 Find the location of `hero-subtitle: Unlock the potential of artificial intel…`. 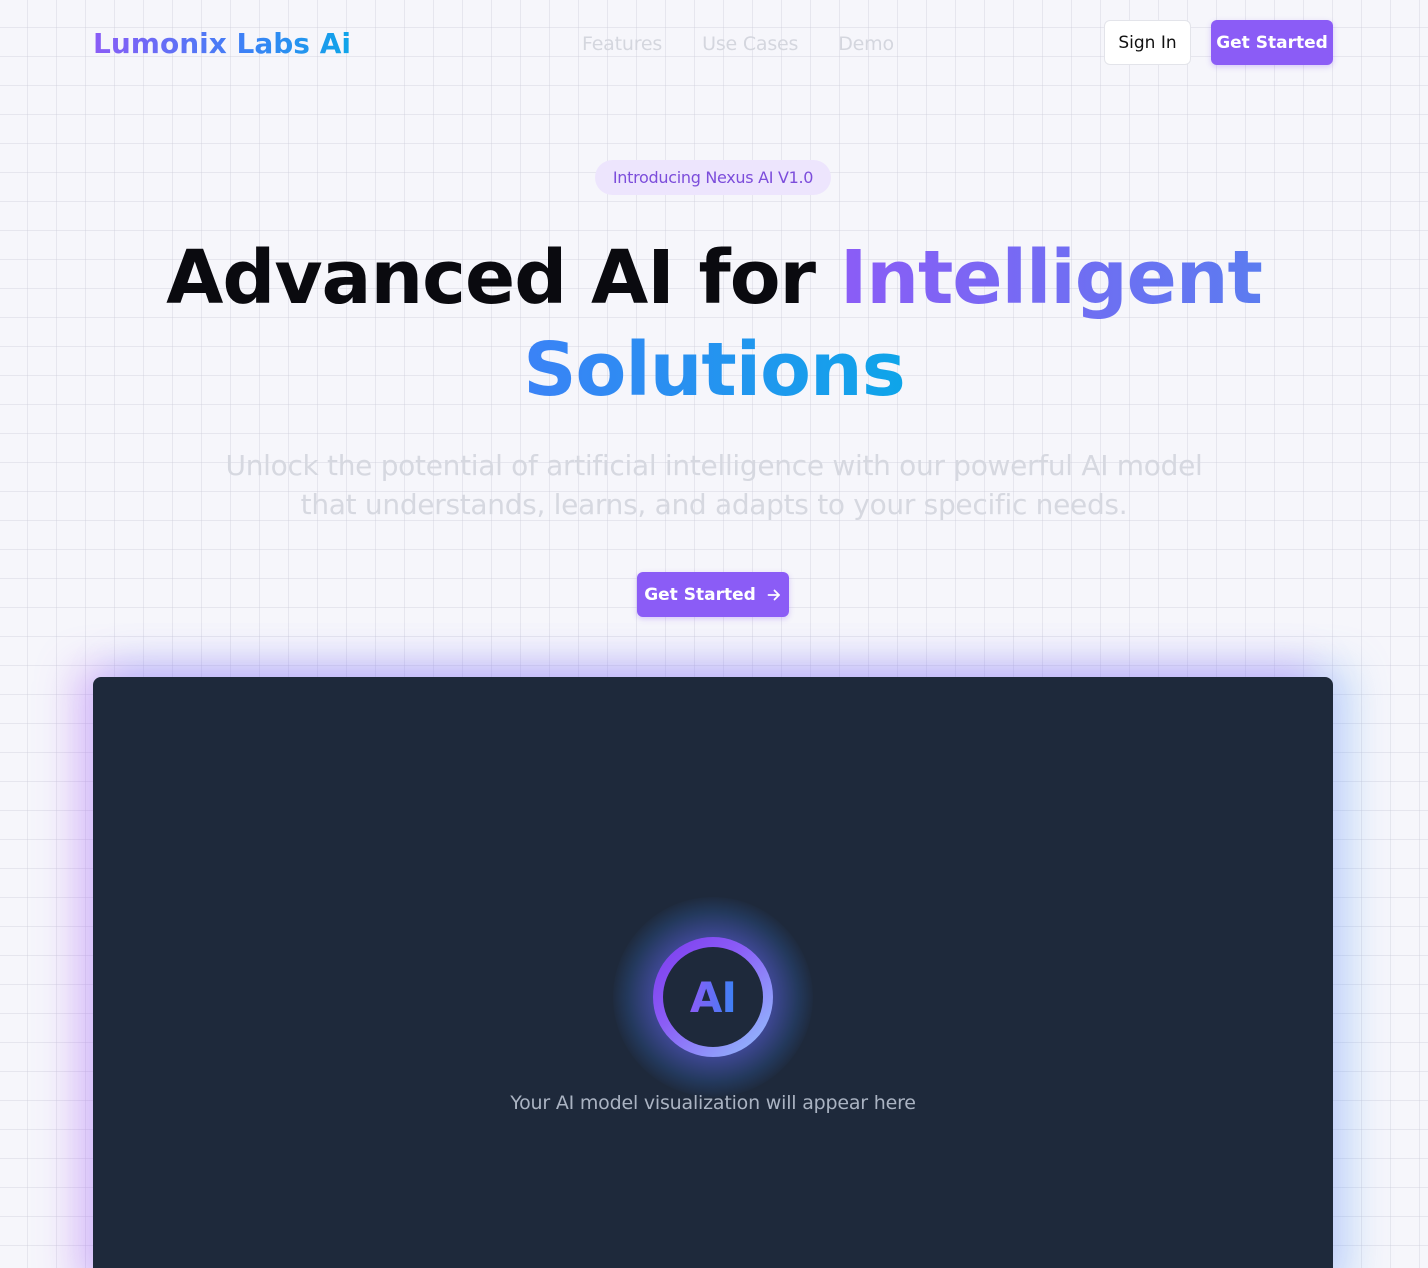

hero-subtitle: Unlock the potential of artificial intel… is located at coordinates (714, 485).